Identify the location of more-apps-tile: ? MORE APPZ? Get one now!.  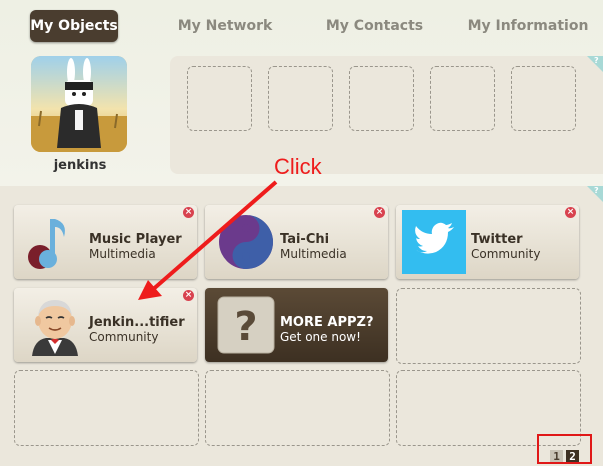
(296, 325).